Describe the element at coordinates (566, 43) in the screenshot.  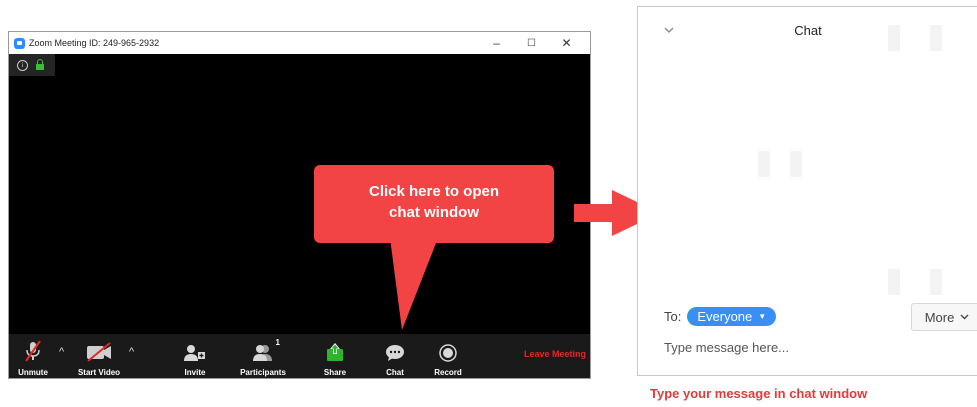
I see `close-button: ✕` at that location.